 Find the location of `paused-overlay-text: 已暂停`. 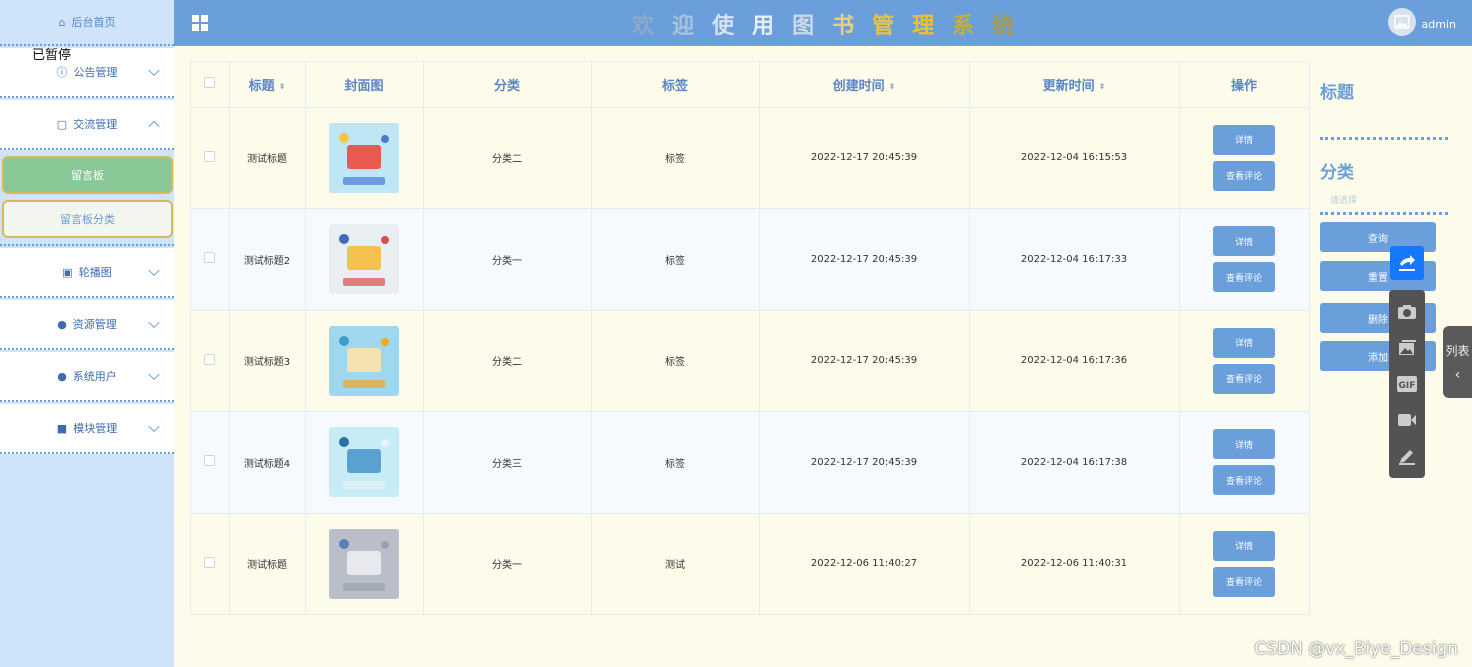

paused-overlay-text: 已暂停 is located at coordinates (52, 55).